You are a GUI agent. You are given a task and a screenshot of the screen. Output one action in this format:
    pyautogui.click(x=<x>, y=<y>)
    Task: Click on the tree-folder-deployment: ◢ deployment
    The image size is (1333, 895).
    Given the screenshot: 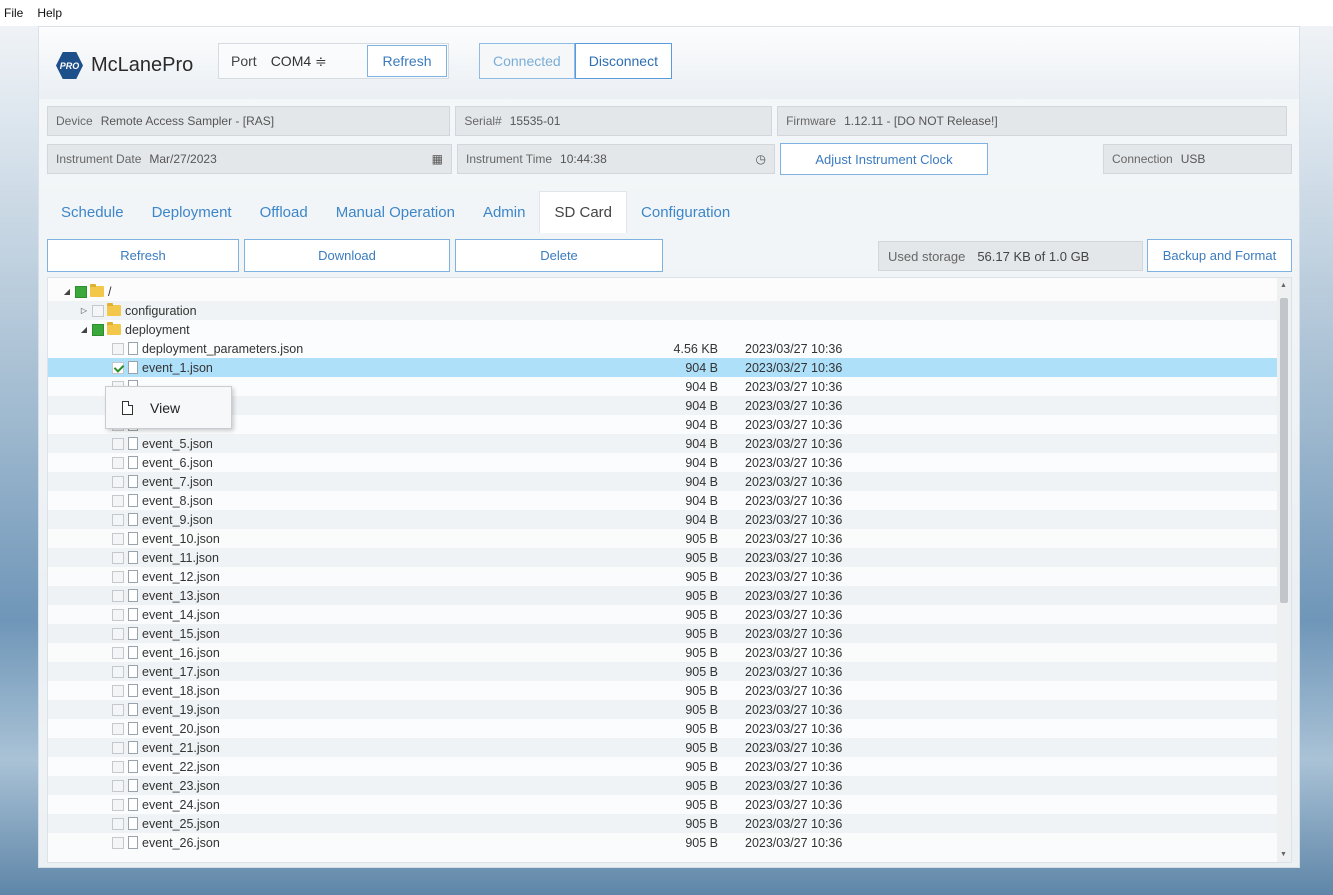 What is the action you would take?
    pyautogui.click(x=663, y=329)
    